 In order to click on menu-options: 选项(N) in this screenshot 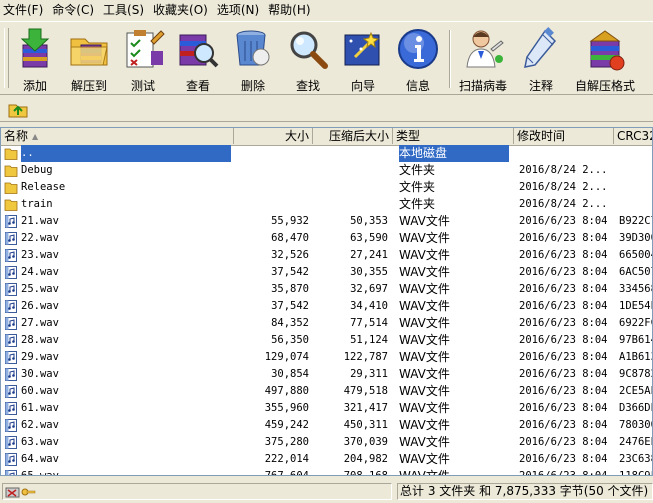, I will do `click(239, 10)`.